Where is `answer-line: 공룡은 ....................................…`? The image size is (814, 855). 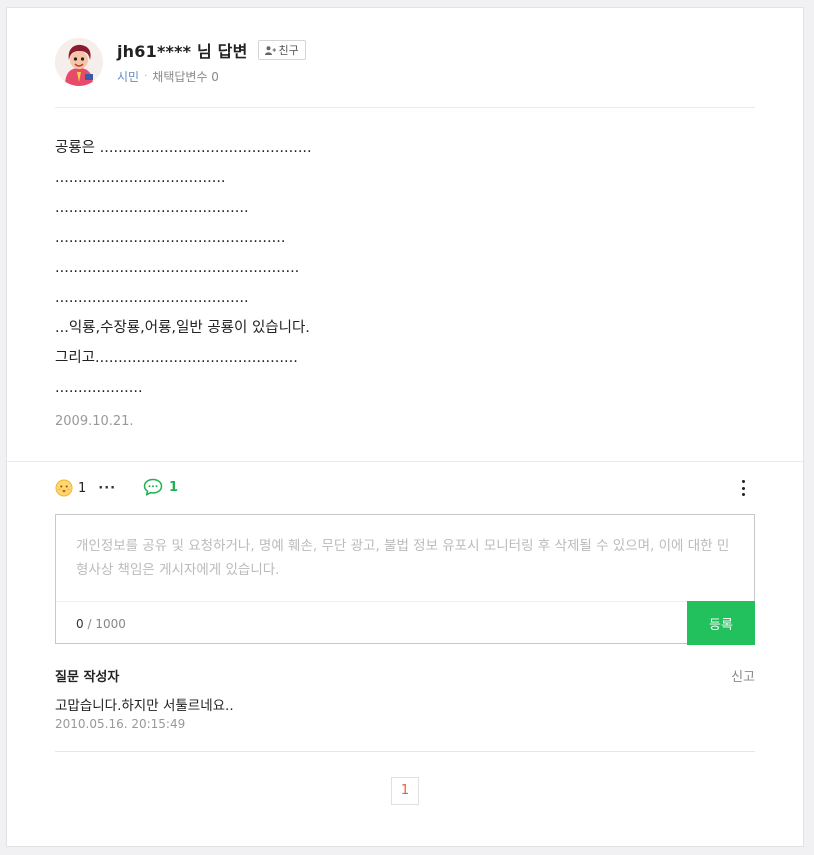
answer-line: 공룡은 ....................................… is located at coordinates (183, 148).